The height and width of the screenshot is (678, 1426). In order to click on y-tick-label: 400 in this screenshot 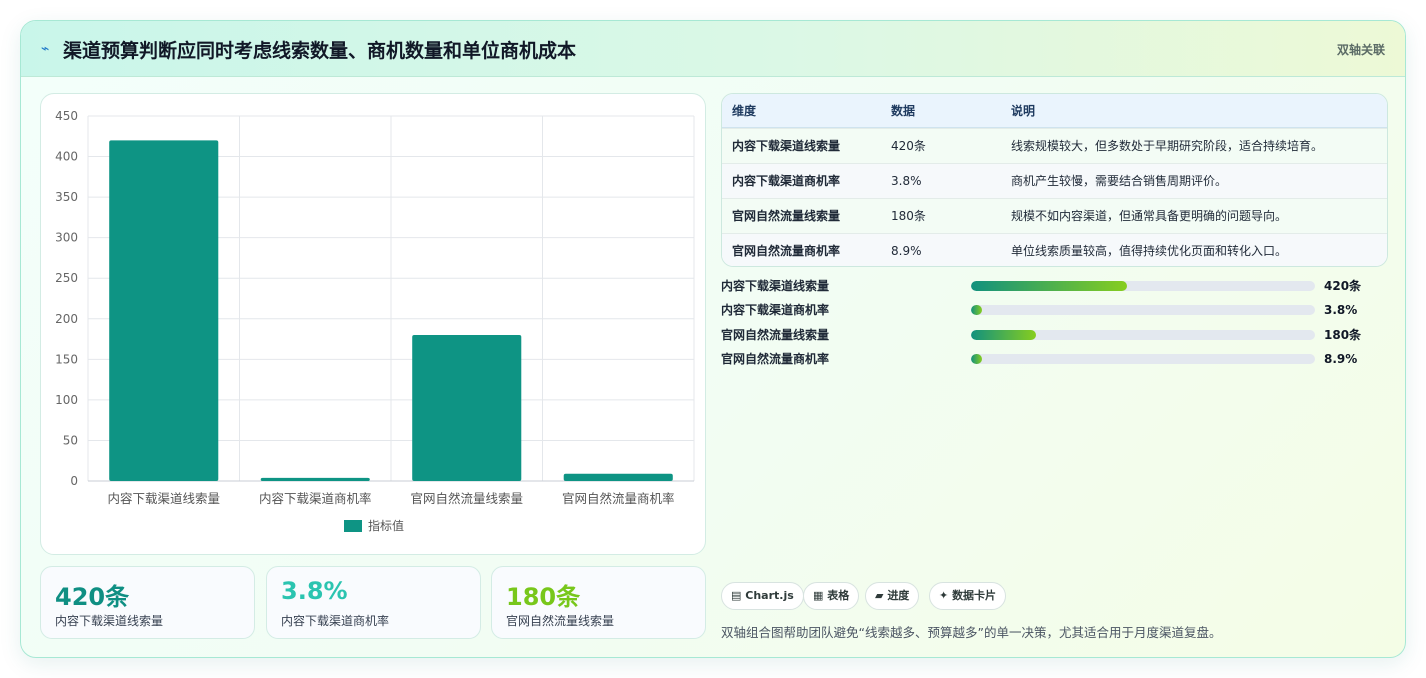, I will do `click(66, 157)`.